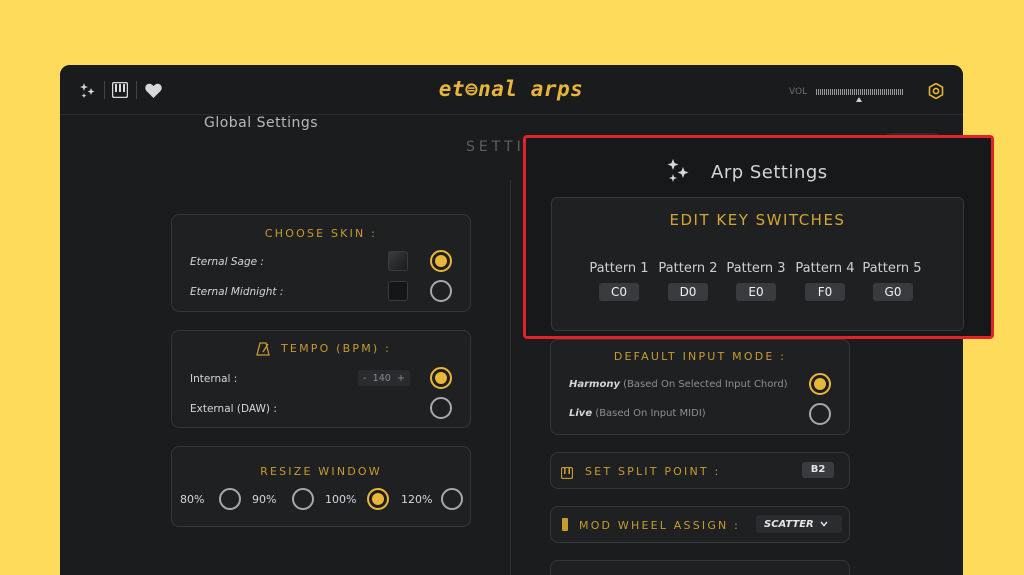 The height and width of the screenshot is (575, 1024). I want to click on split-point-label: SET SPLIT POINT :, so click(653, 471).